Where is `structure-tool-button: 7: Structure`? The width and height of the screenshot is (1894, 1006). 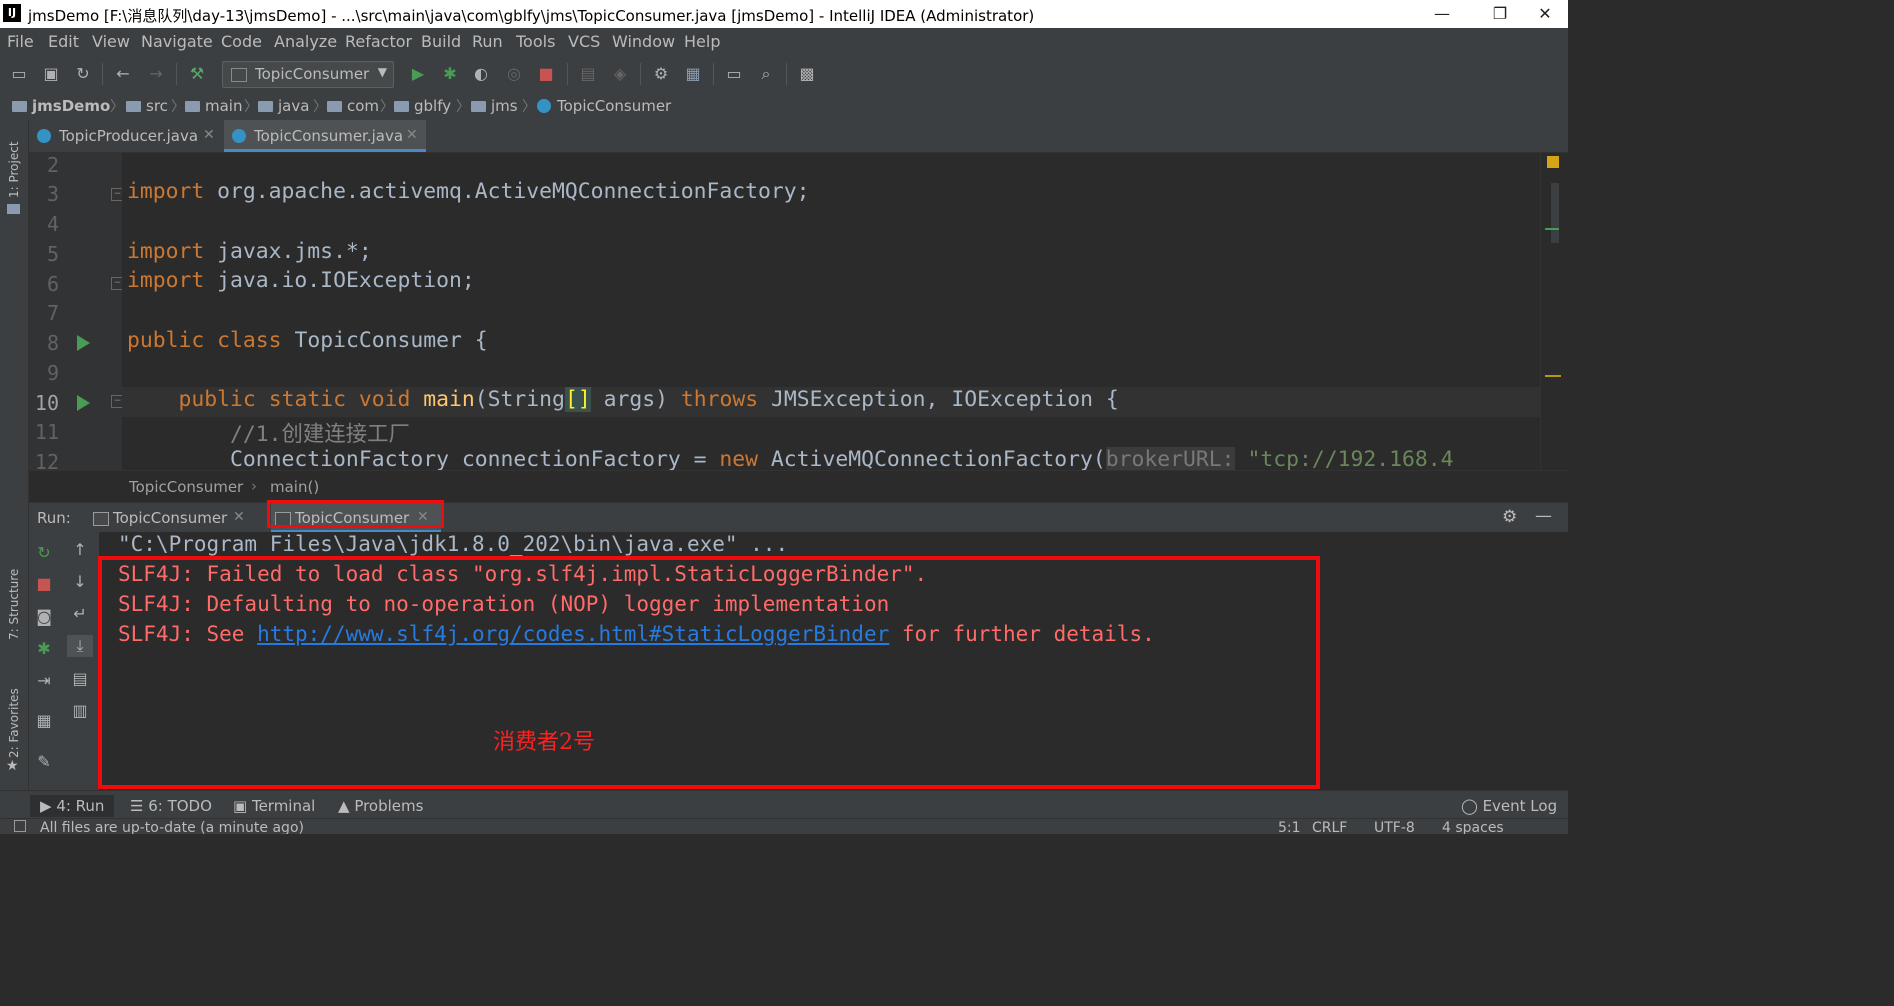
structure-tool-button: 7: Structure is located at coordinates (14, 604).